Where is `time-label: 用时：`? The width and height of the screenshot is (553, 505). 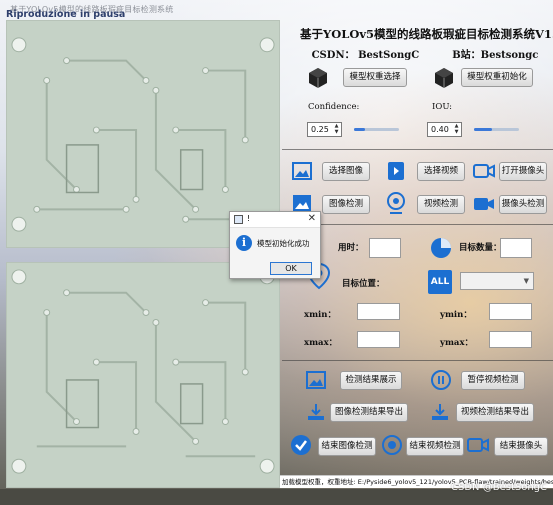 time-label: 用时： is located at coordinates (351, 248).